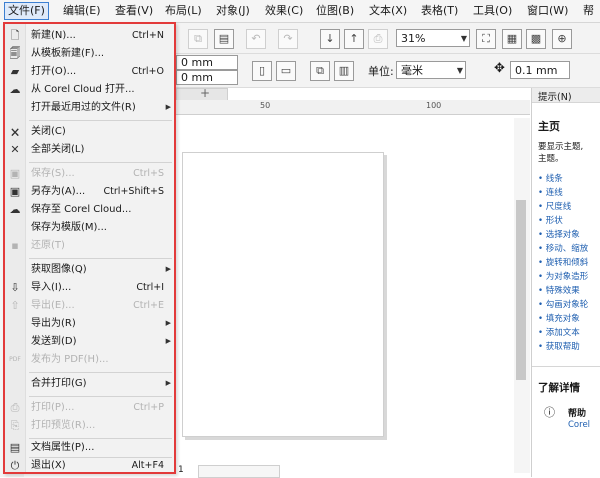 The image size is (600, 478). Describe the element at coordinates (463, 38) in the screenshot. I see `chevron-down-icon: ▼` at that location.